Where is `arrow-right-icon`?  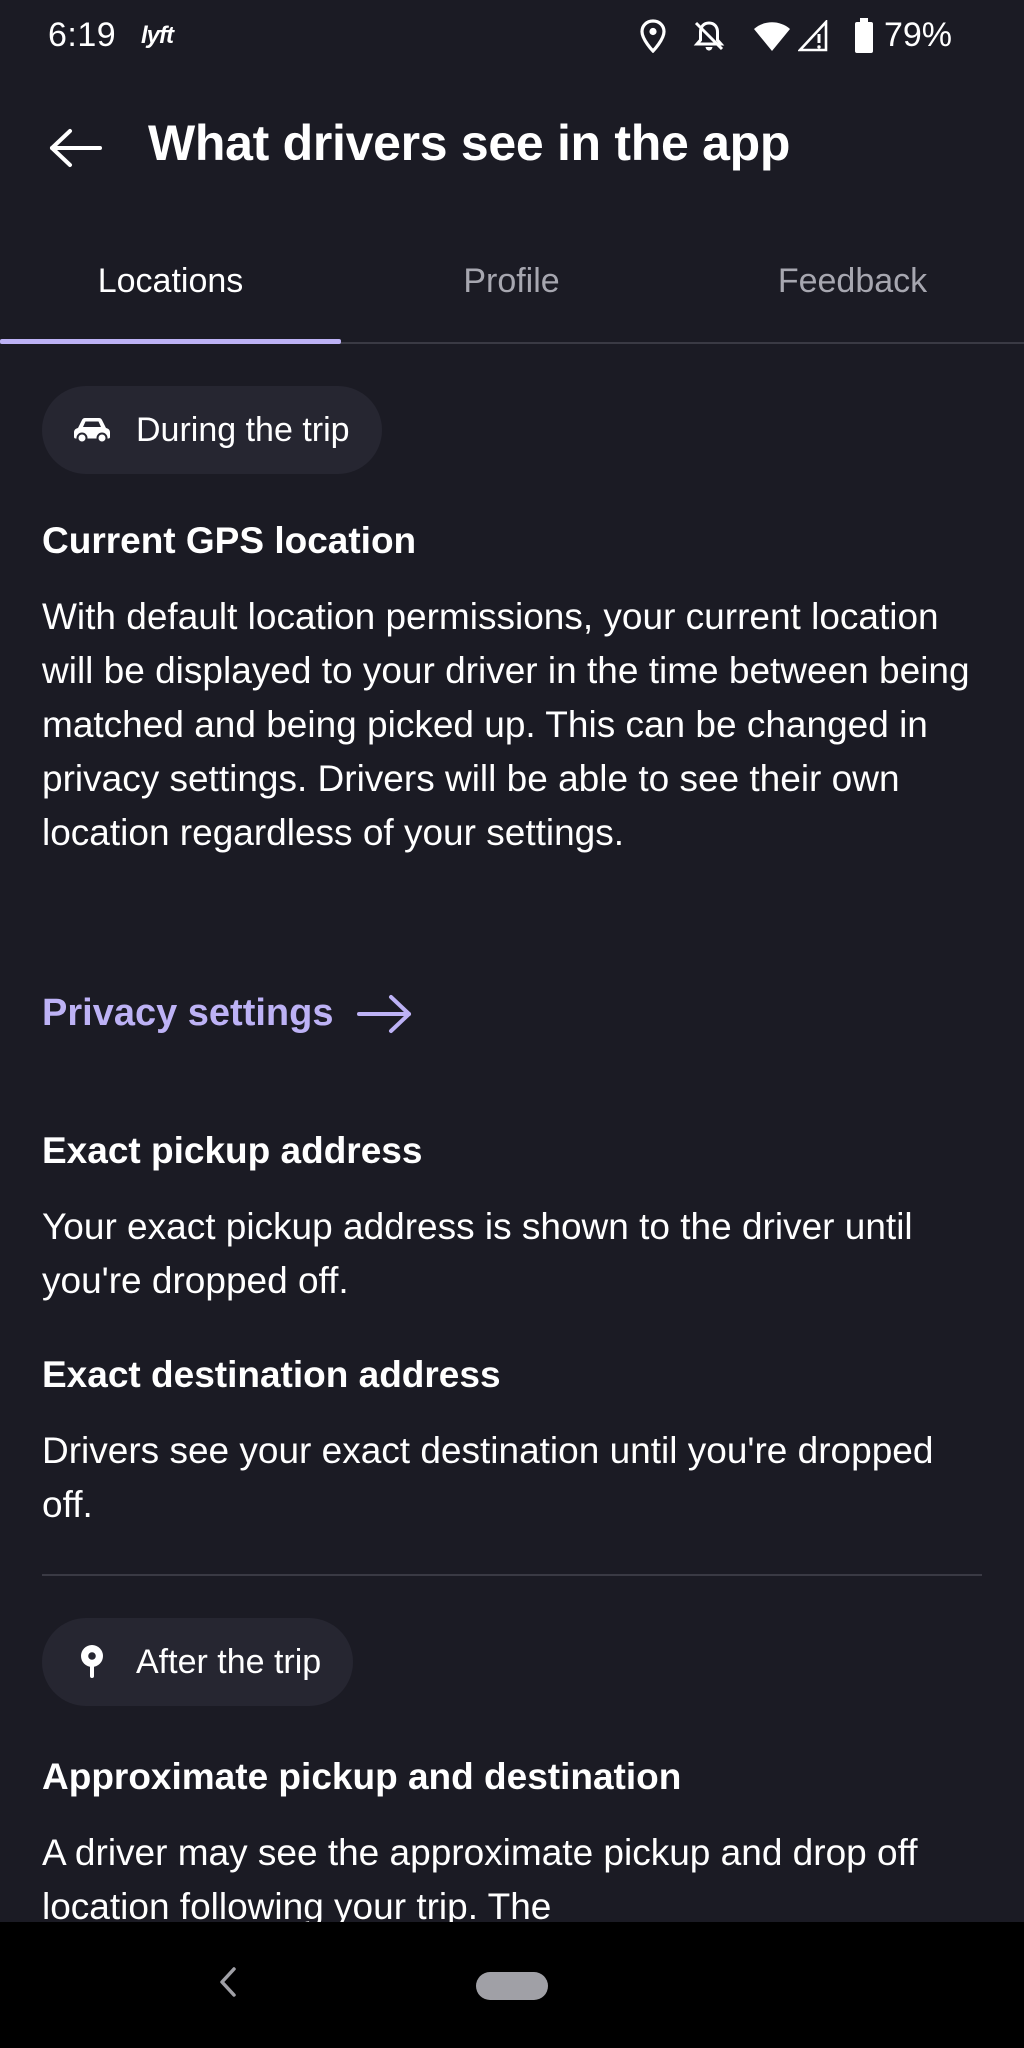 arrow-right-icon is located at coordinates (385, 1014).